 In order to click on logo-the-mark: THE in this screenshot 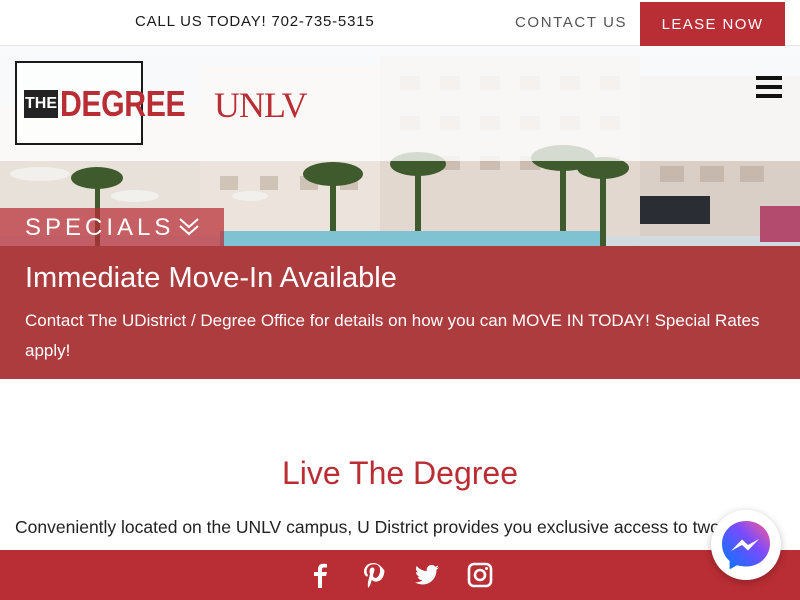, I will do `click(41, 104)`.